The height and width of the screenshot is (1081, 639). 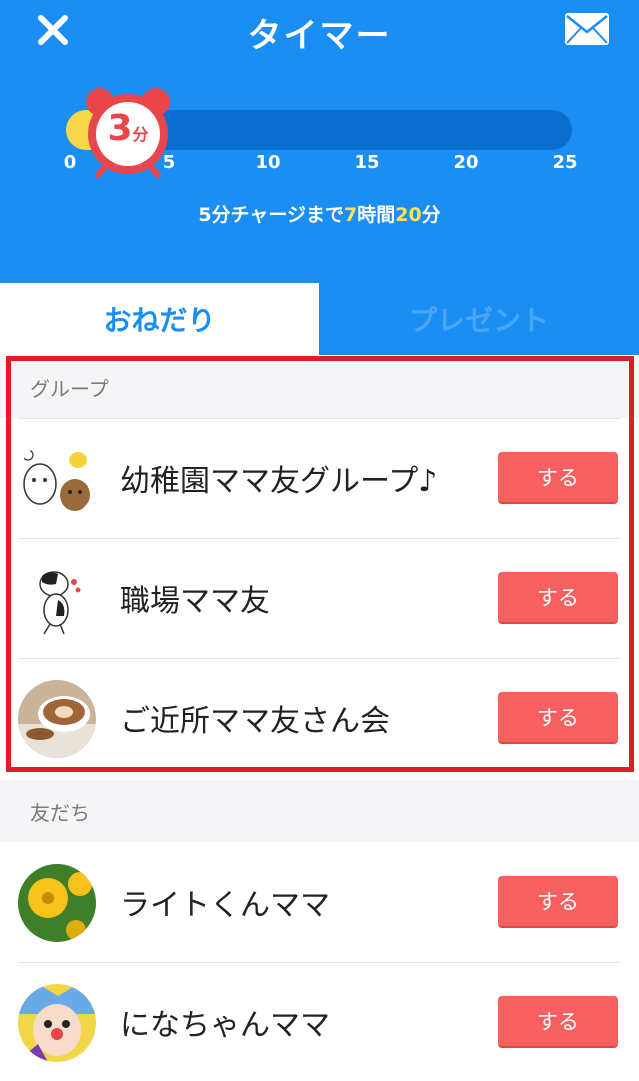 I want to click on mail-icon, so click(x=587, y=29).